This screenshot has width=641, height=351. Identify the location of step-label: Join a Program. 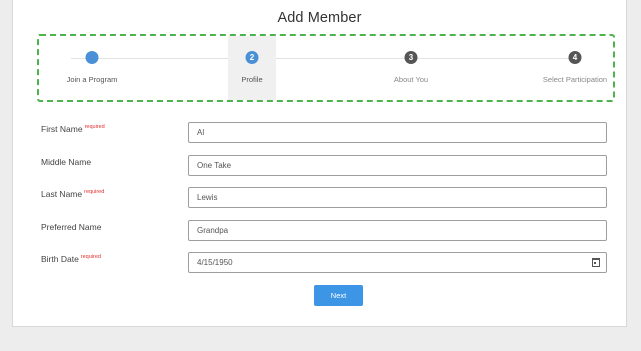
(92, 79).